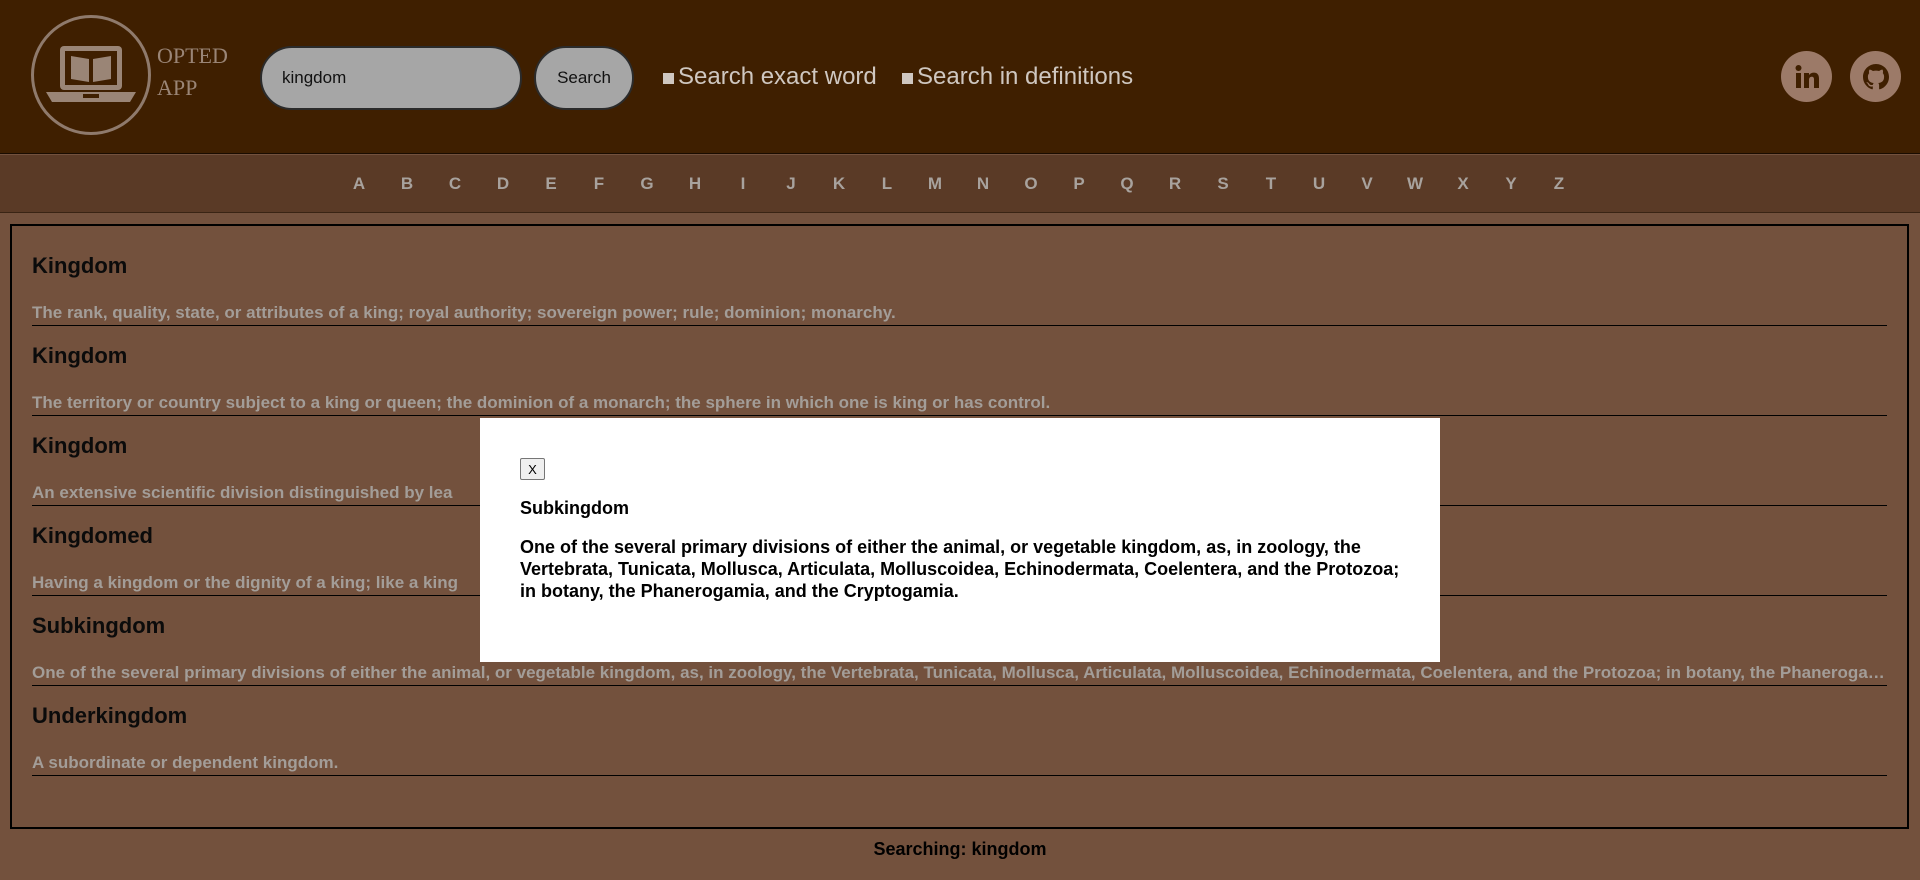  I want to click on letter-link-c: C, so click(455, 184).